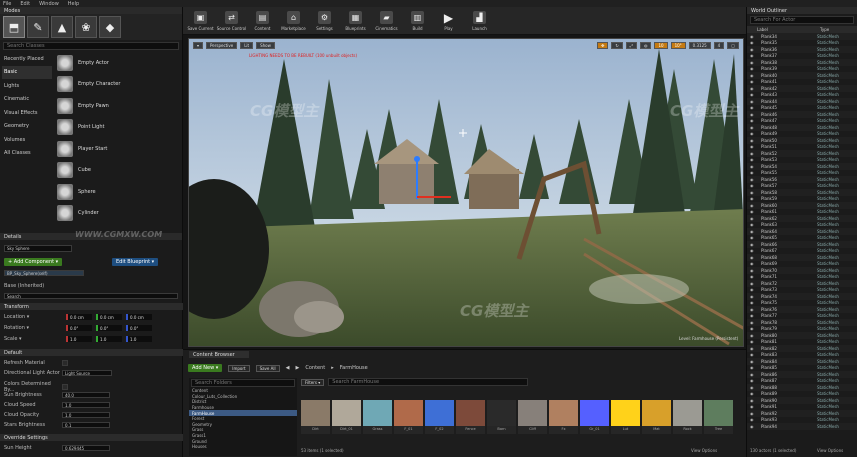 Image resolution: width=857 pixels, height=457 pixels. What do you see at coordinates (377, 417) in the screenshot?
I see `asset-tile: Grass` at bounding box center [377, 417].